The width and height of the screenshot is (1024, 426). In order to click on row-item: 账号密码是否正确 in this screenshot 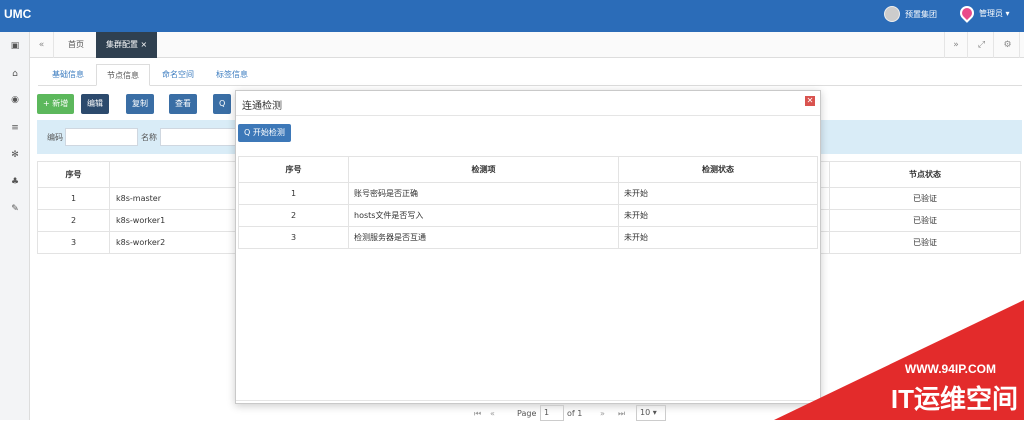, I will do `click(483, 193)`.